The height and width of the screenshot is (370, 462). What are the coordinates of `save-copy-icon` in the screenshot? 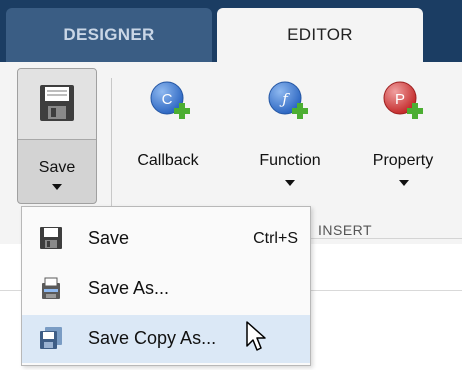 It's located at (51, 338).